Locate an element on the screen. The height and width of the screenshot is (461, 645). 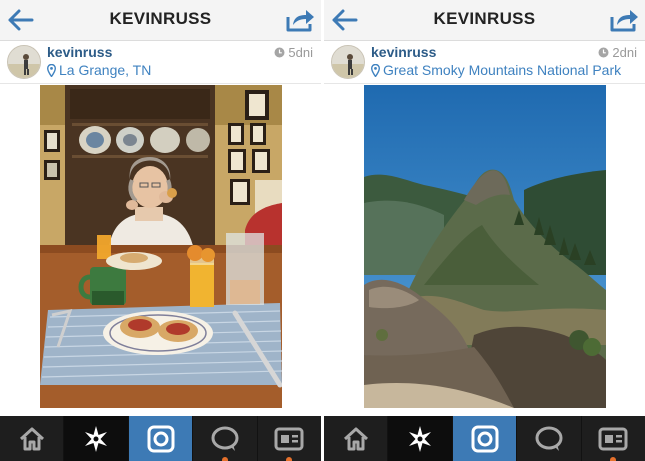
post-time: 5dni is located at coordinates (293, 52).